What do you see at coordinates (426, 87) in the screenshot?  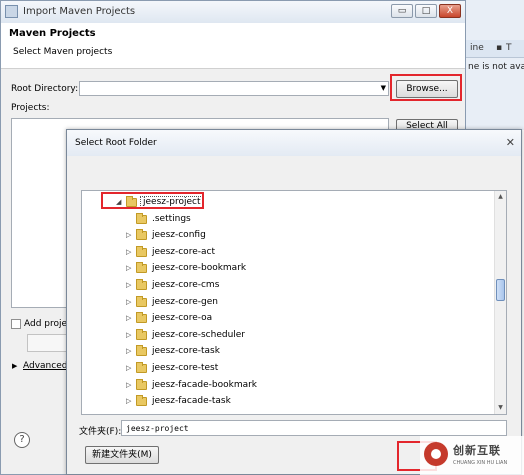 I see `browse-highlight` at bounding box center [426, 87].